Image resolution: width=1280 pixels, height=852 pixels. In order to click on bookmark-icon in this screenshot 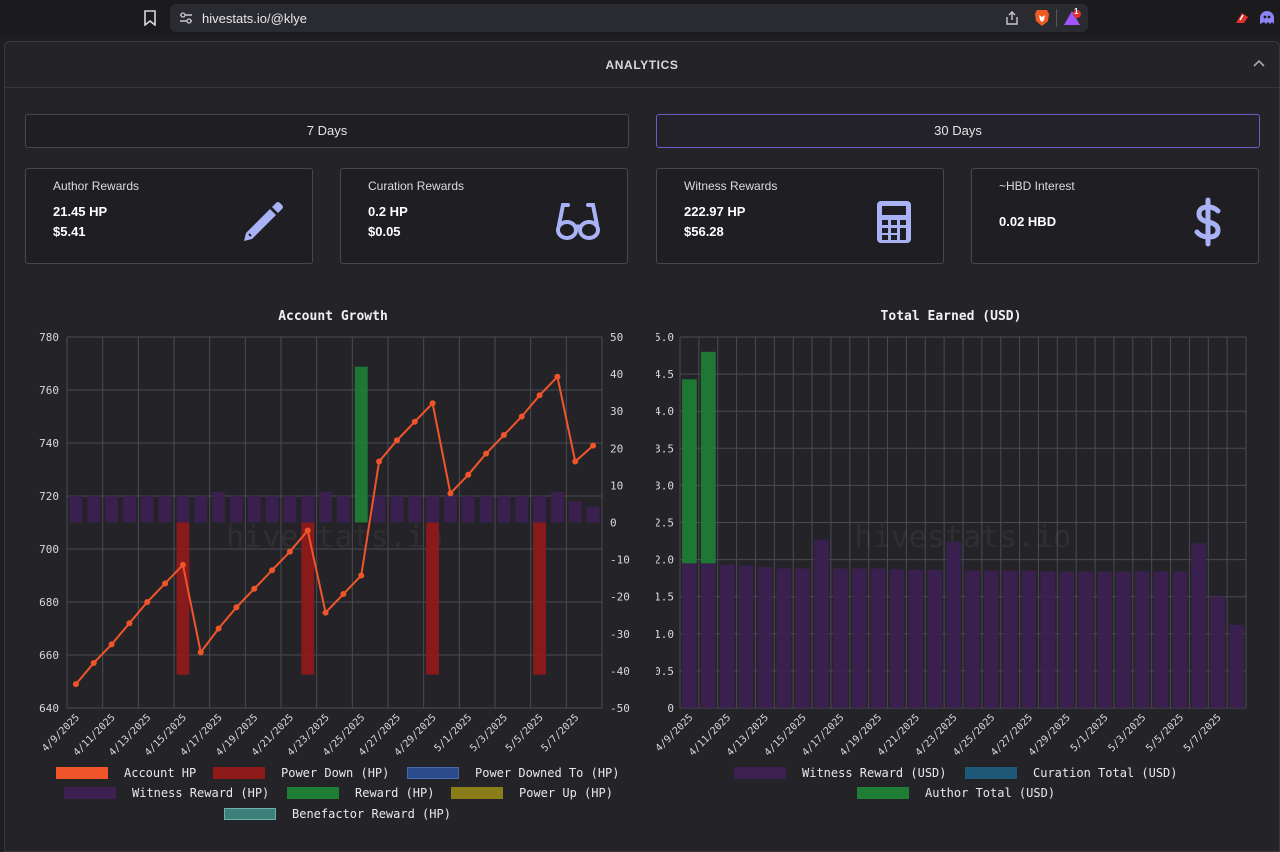, I will do `click(150, 18)`.